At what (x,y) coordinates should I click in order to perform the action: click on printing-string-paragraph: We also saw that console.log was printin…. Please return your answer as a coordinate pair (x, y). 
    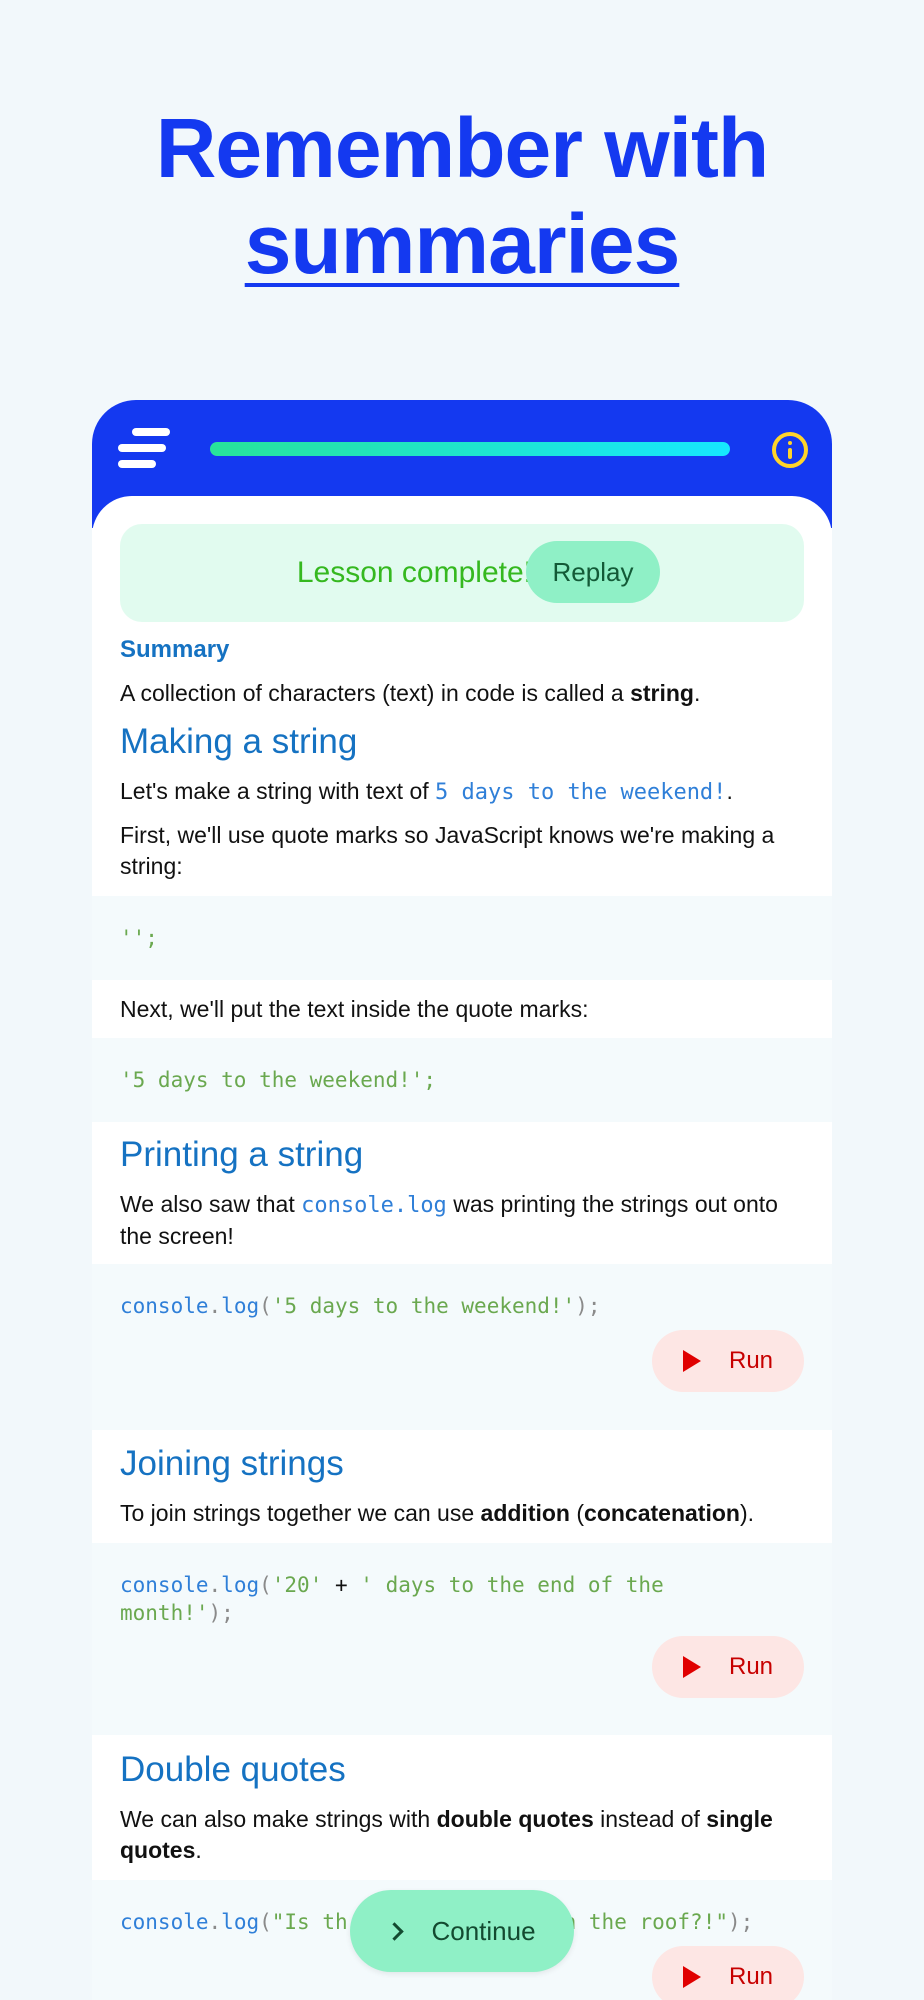
    Looking at the image, I should click on (449, 1220).